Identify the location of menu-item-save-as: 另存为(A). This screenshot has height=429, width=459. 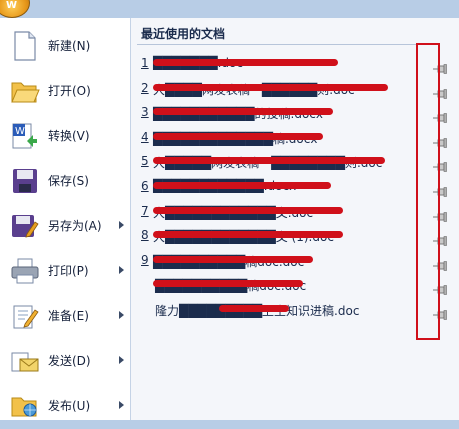
(65, 225).